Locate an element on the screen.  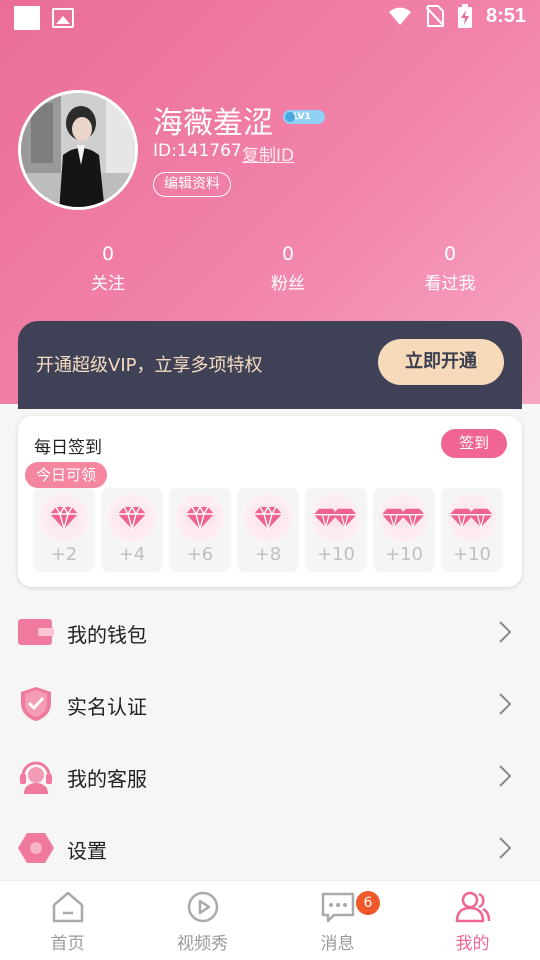
tab-video: 视频秀 is located at coordinates (202, 920).